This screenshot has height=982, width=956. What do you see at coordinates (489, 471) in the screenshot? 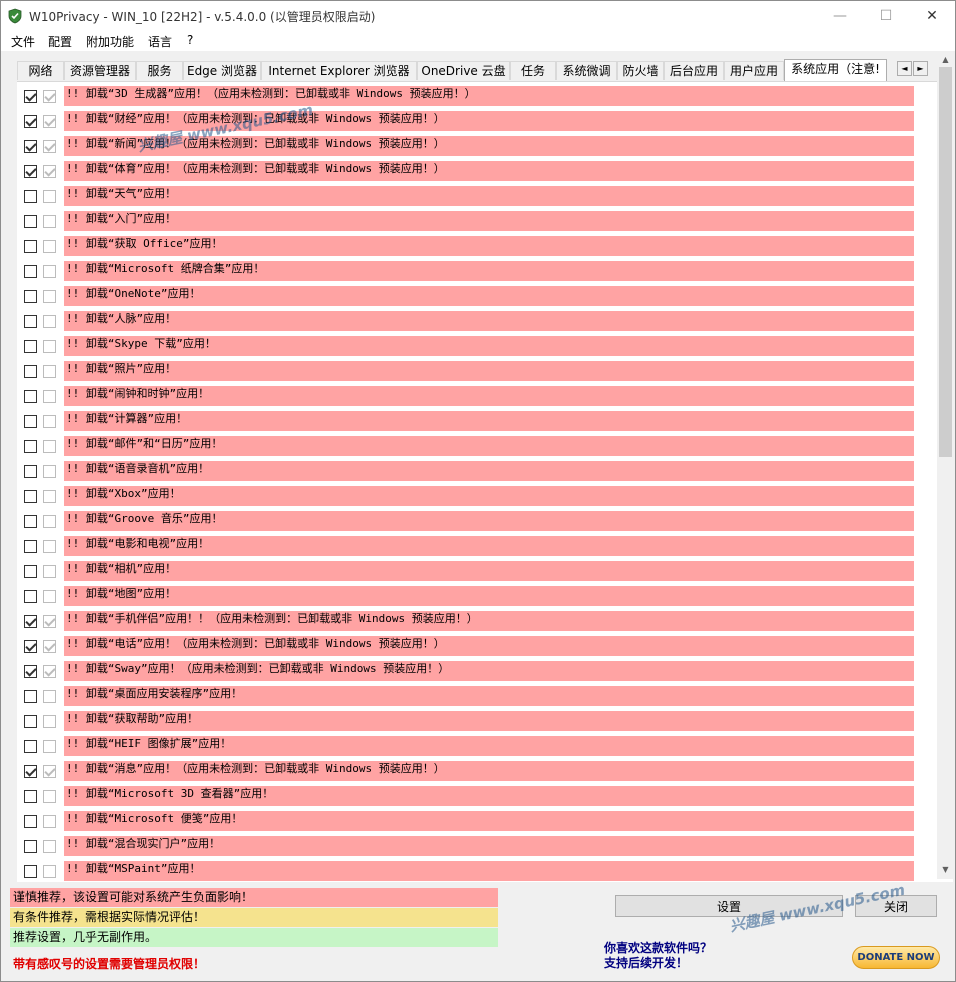
I see `setting-label: !! 卸载“语音录音机”应用！` at bounding box center [489, 471].